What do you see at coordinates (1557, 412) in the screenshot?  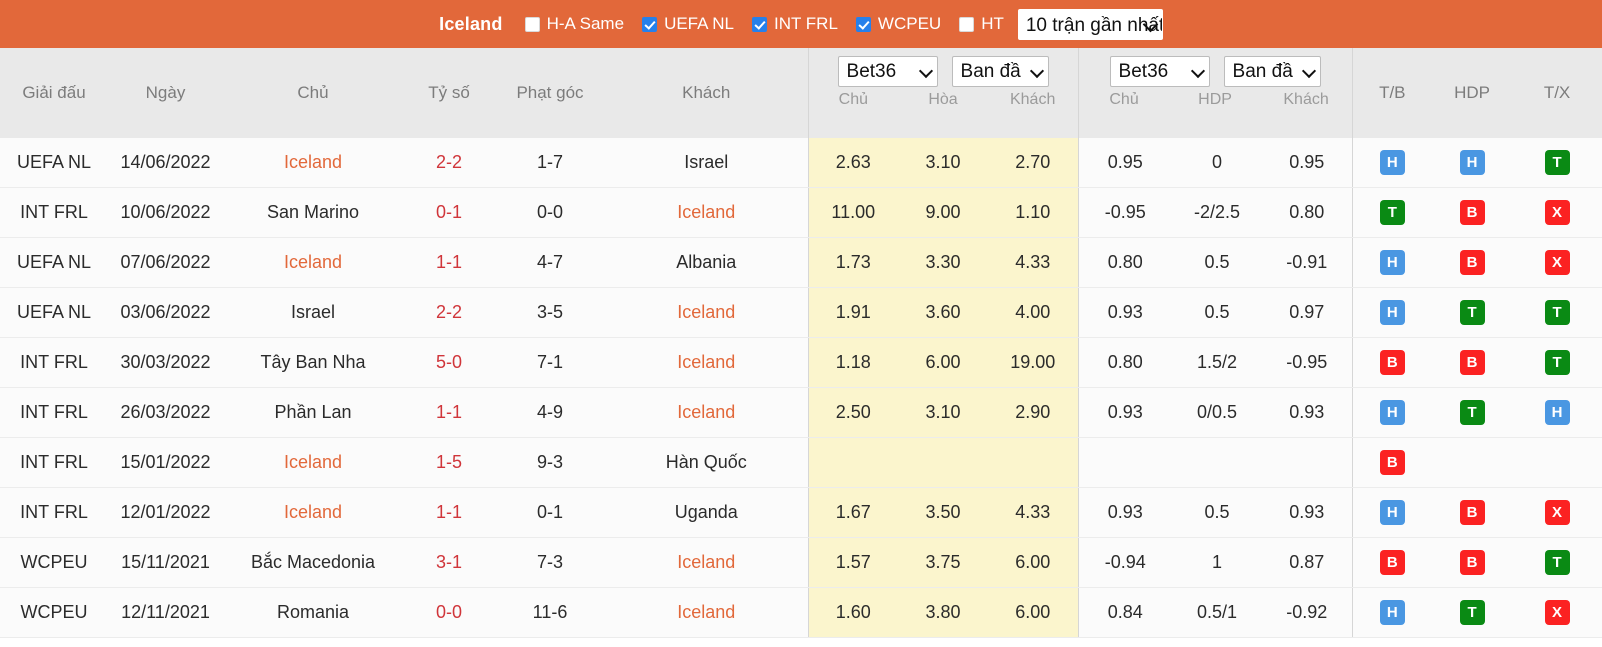 I see `cell-tx-result: H` at bounding box center [1557, 412].